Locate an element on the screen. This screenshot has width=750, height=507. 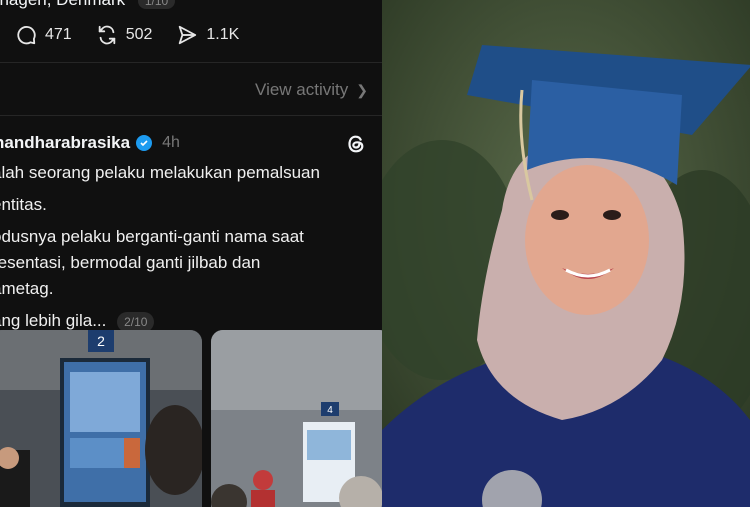
post-line: entitas. is located at coordinates (23, 204).